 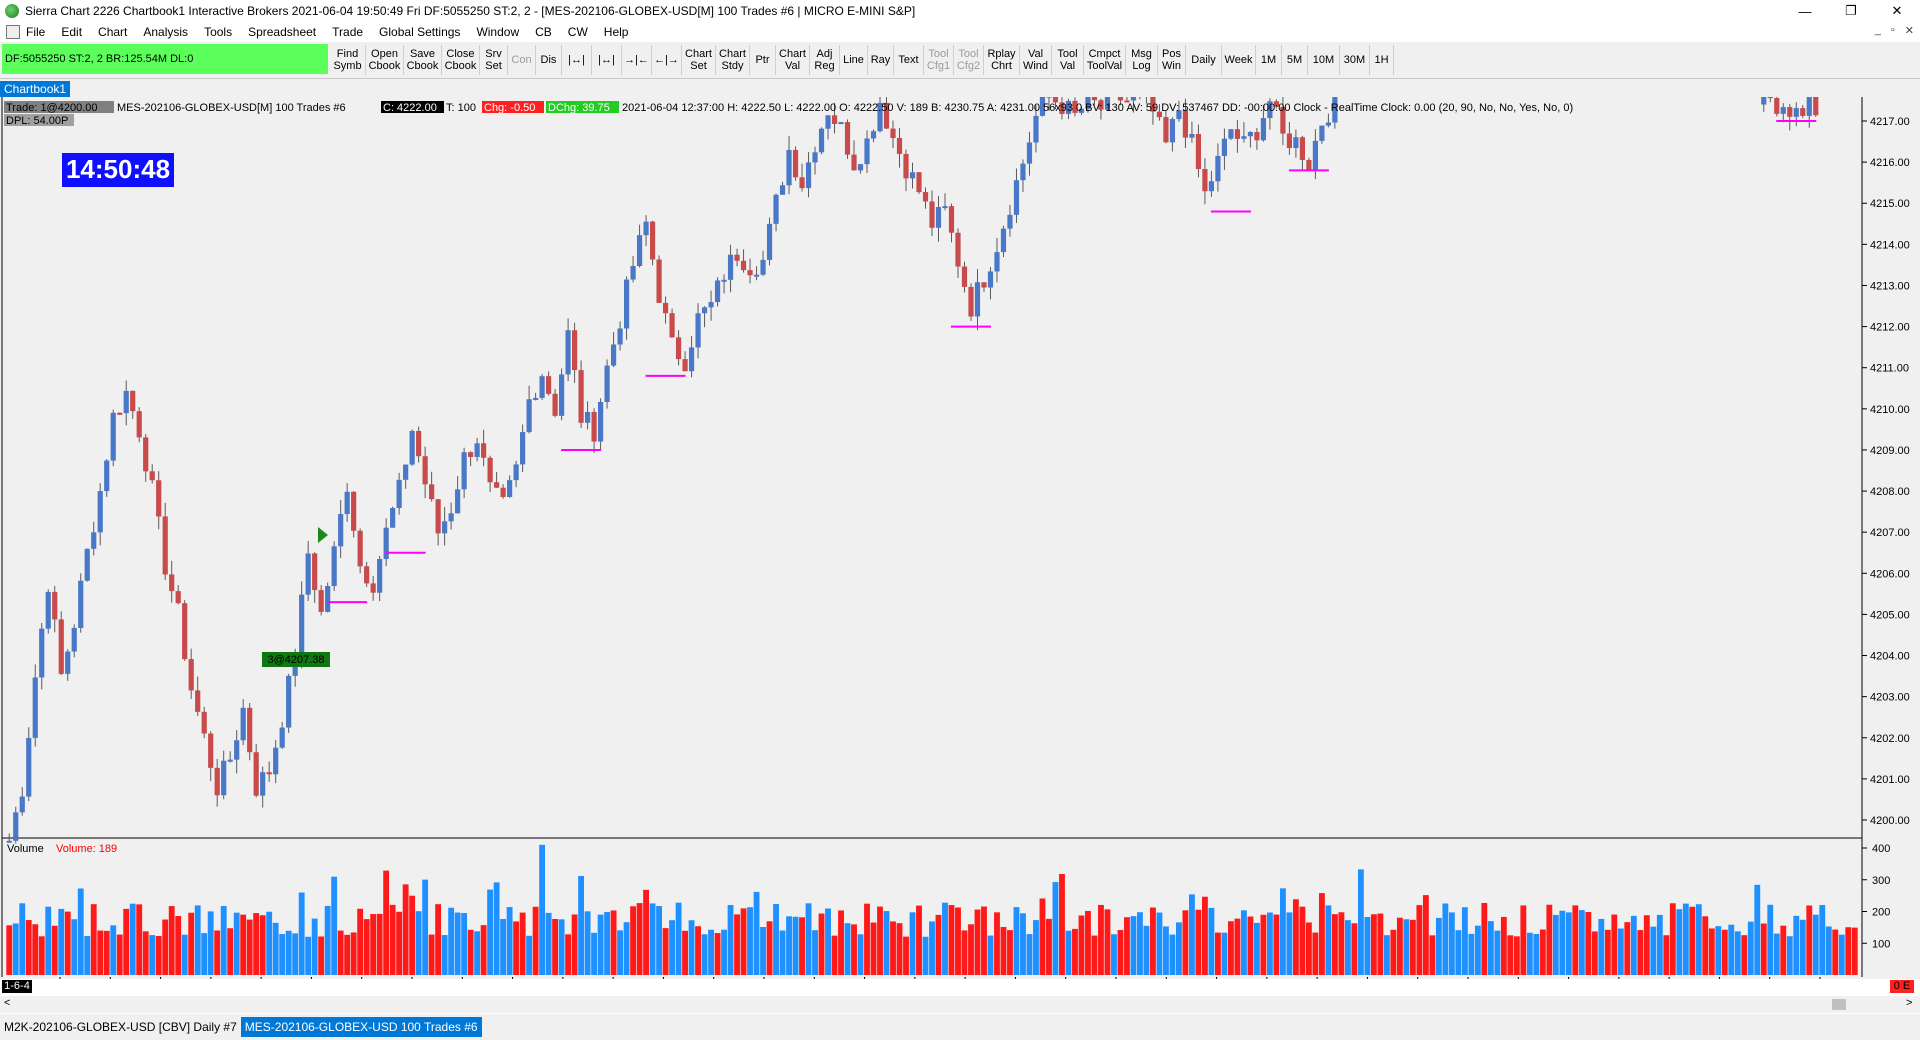 What do you see at coordinates (218, 32) in the screenshot?
I see `menu-tools: Tools` at bounding box center [218, 32].